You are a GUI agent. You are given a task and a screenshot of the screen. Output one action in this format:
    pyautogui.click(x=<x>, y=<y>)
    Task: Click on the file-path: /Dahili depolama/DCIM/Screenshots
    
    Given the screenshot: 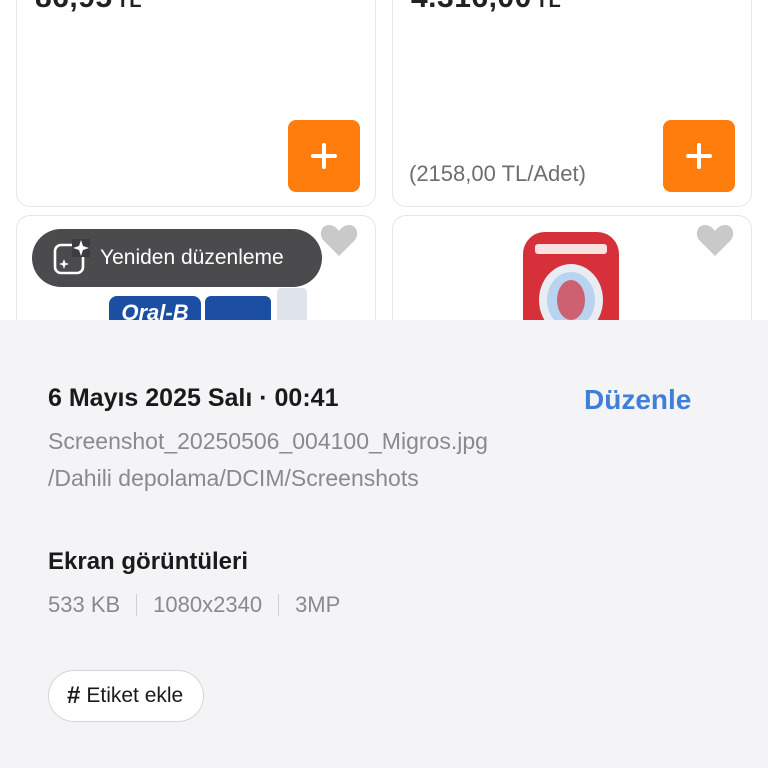 What is the action you would take?
    pyautogui.click(x=233, y=478)
    